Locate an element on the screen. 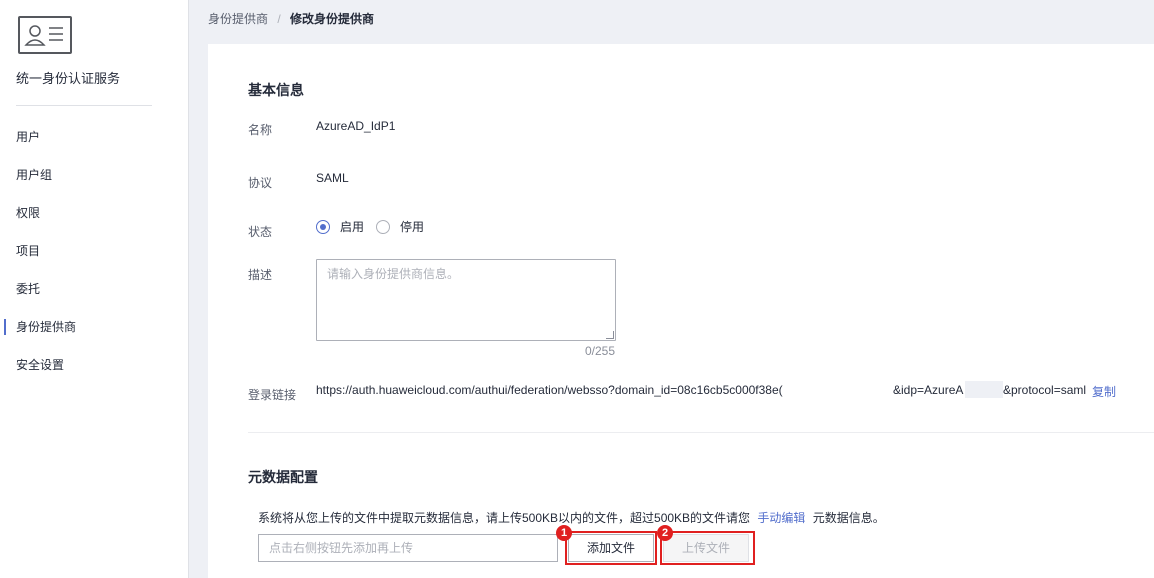 This screenshot has width=1154, height=578. breadcrumb: 身份提供商 / 修改身份提供商 is located at coordinates (291, 18).